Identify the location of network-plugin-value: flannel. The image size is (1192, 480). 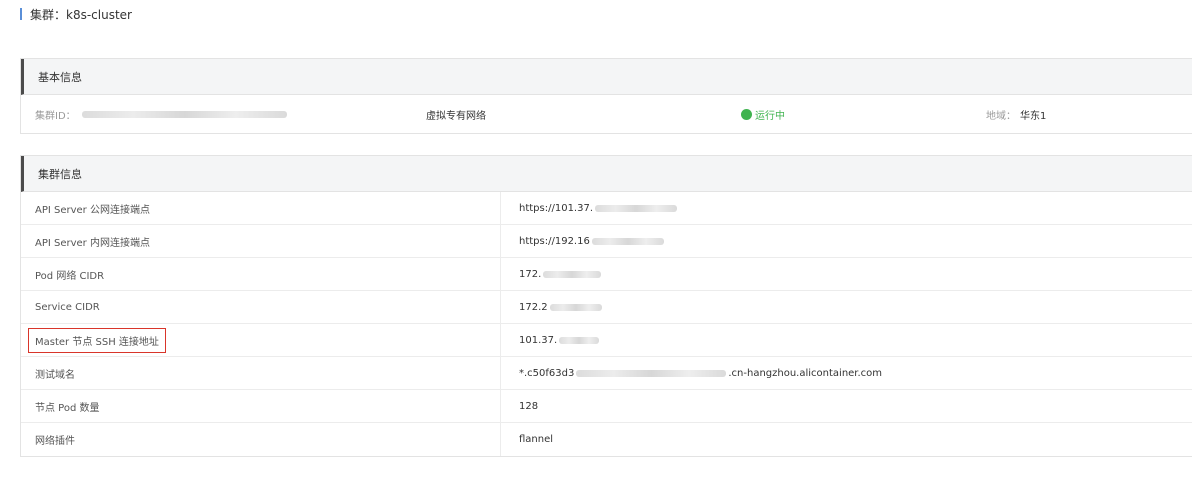
(536, 439).